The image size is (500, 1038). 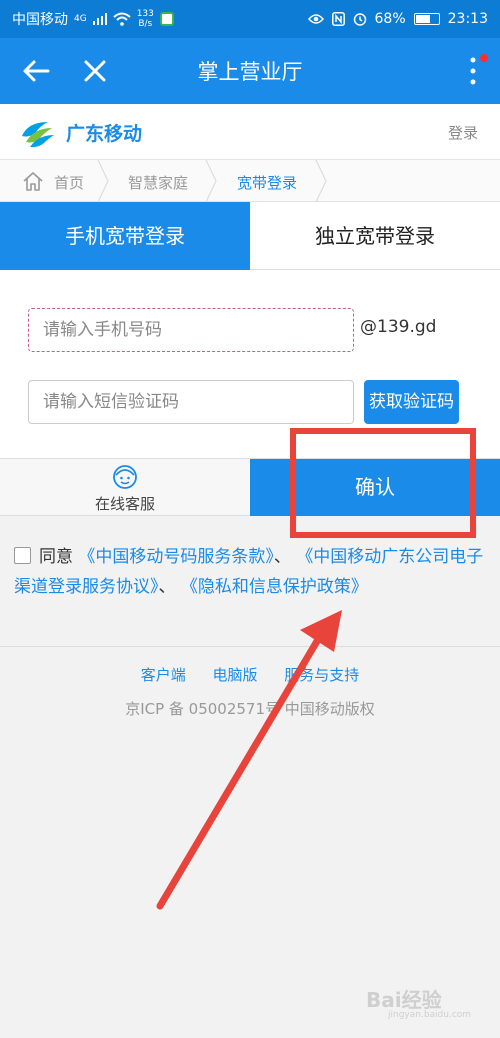 What do you see at coordinates (250, 132) in the screenshot?
I see `brand-bar: 广东移动 登录` at bounding box center [250, 132].